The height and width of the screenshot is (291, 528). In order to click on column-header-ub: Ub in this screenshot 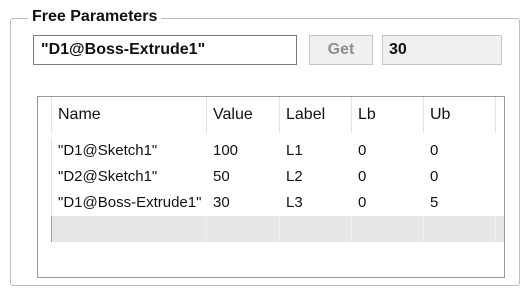, I will do `click(460, 115)`.